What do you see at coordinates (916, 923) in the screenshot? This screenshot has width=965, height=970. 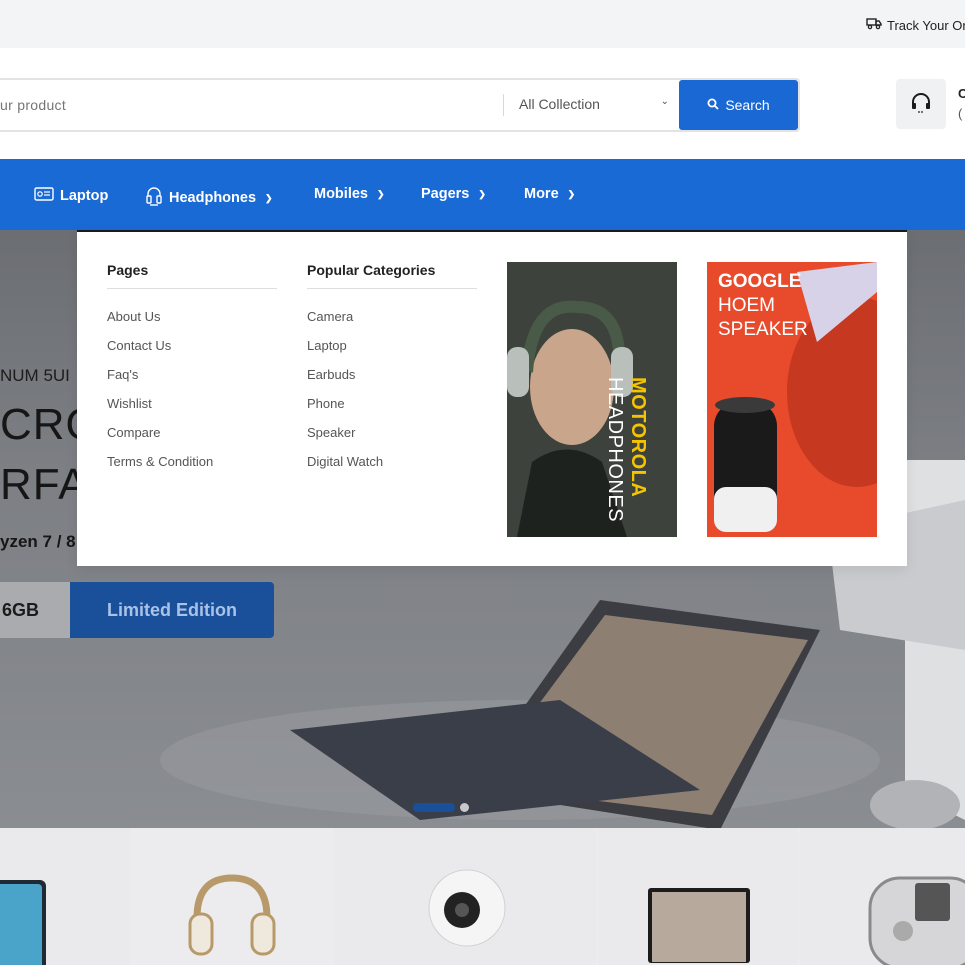 I see `gamepad-image` at bounding box center [916, 923].